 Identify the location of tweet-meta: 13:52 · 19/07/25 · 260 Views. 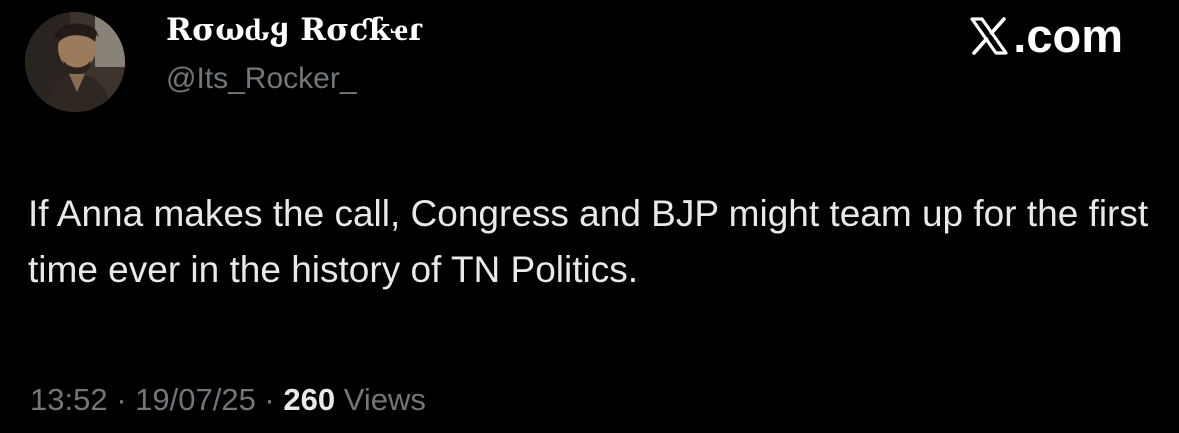
(228, 400).